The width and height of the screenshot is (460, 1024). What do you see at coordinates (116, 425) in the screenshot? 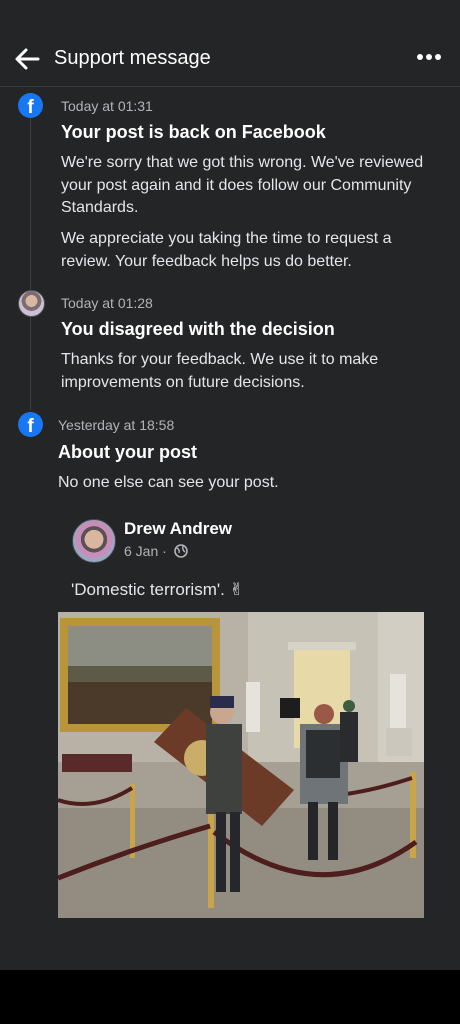
I see `message-timestamp: Yesterday at 18:58` at bounding box center [116, 425].